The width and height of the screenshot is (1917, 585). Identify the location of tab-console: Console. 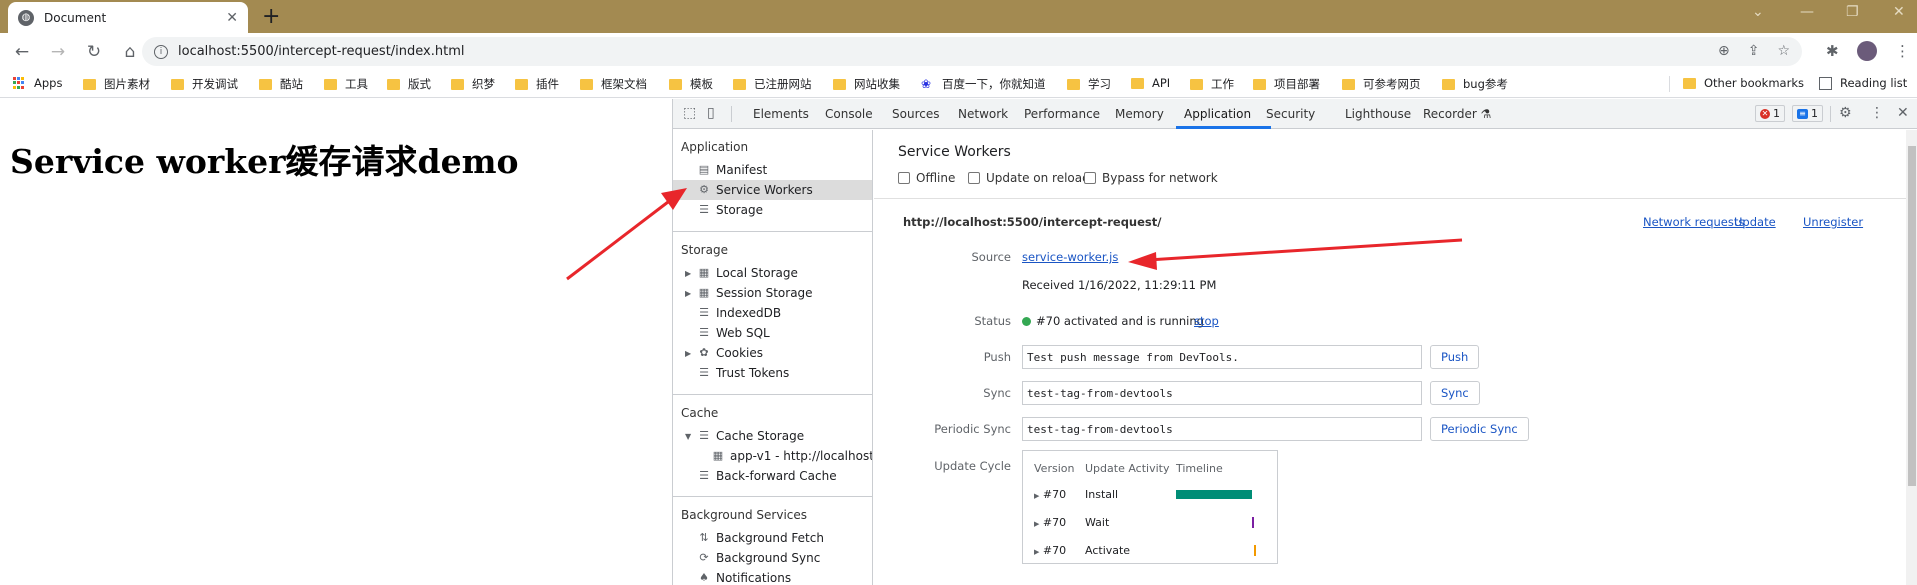
(849, 114).